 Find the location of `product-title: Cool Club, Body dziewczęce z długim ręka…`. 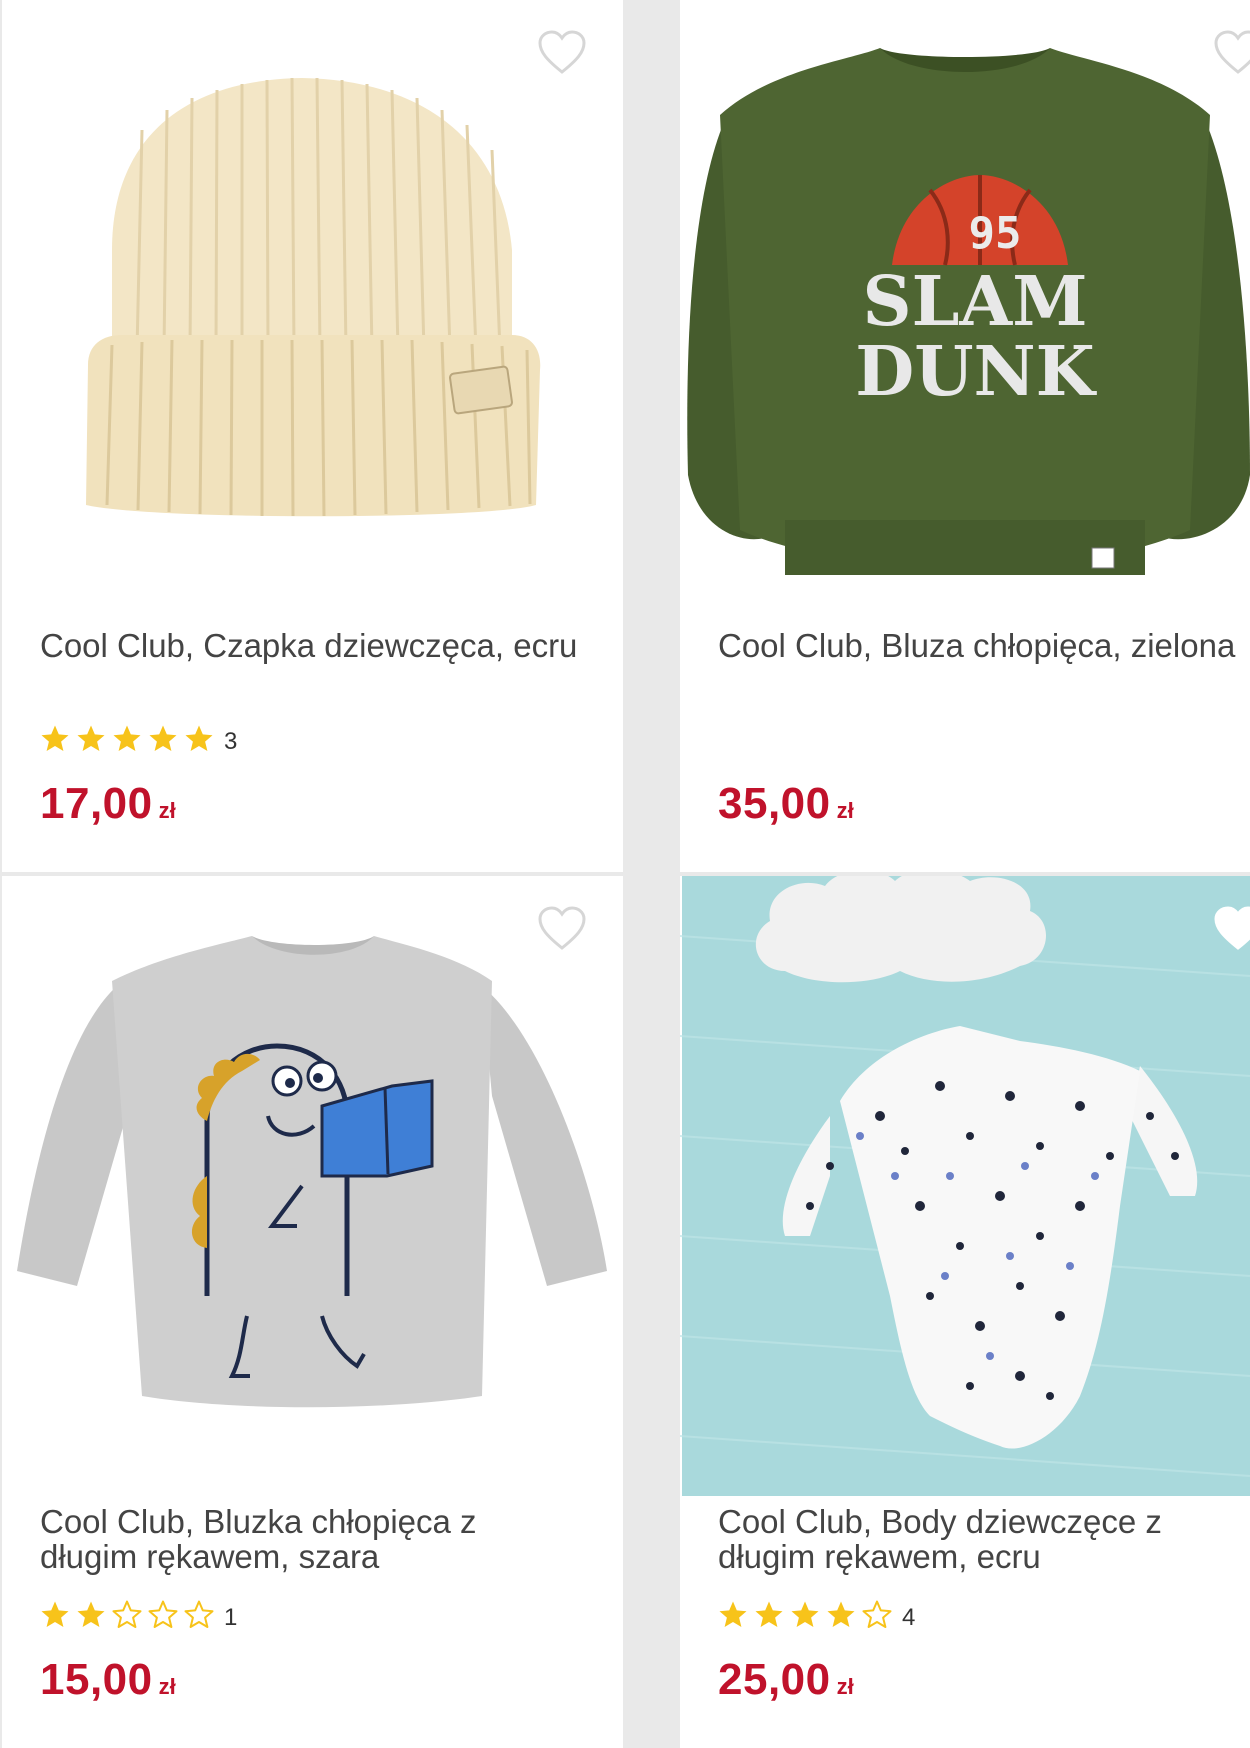

product-title: Cool Club, Body dziewczęce z długim ręka… is located at coordinates (978, 1539).